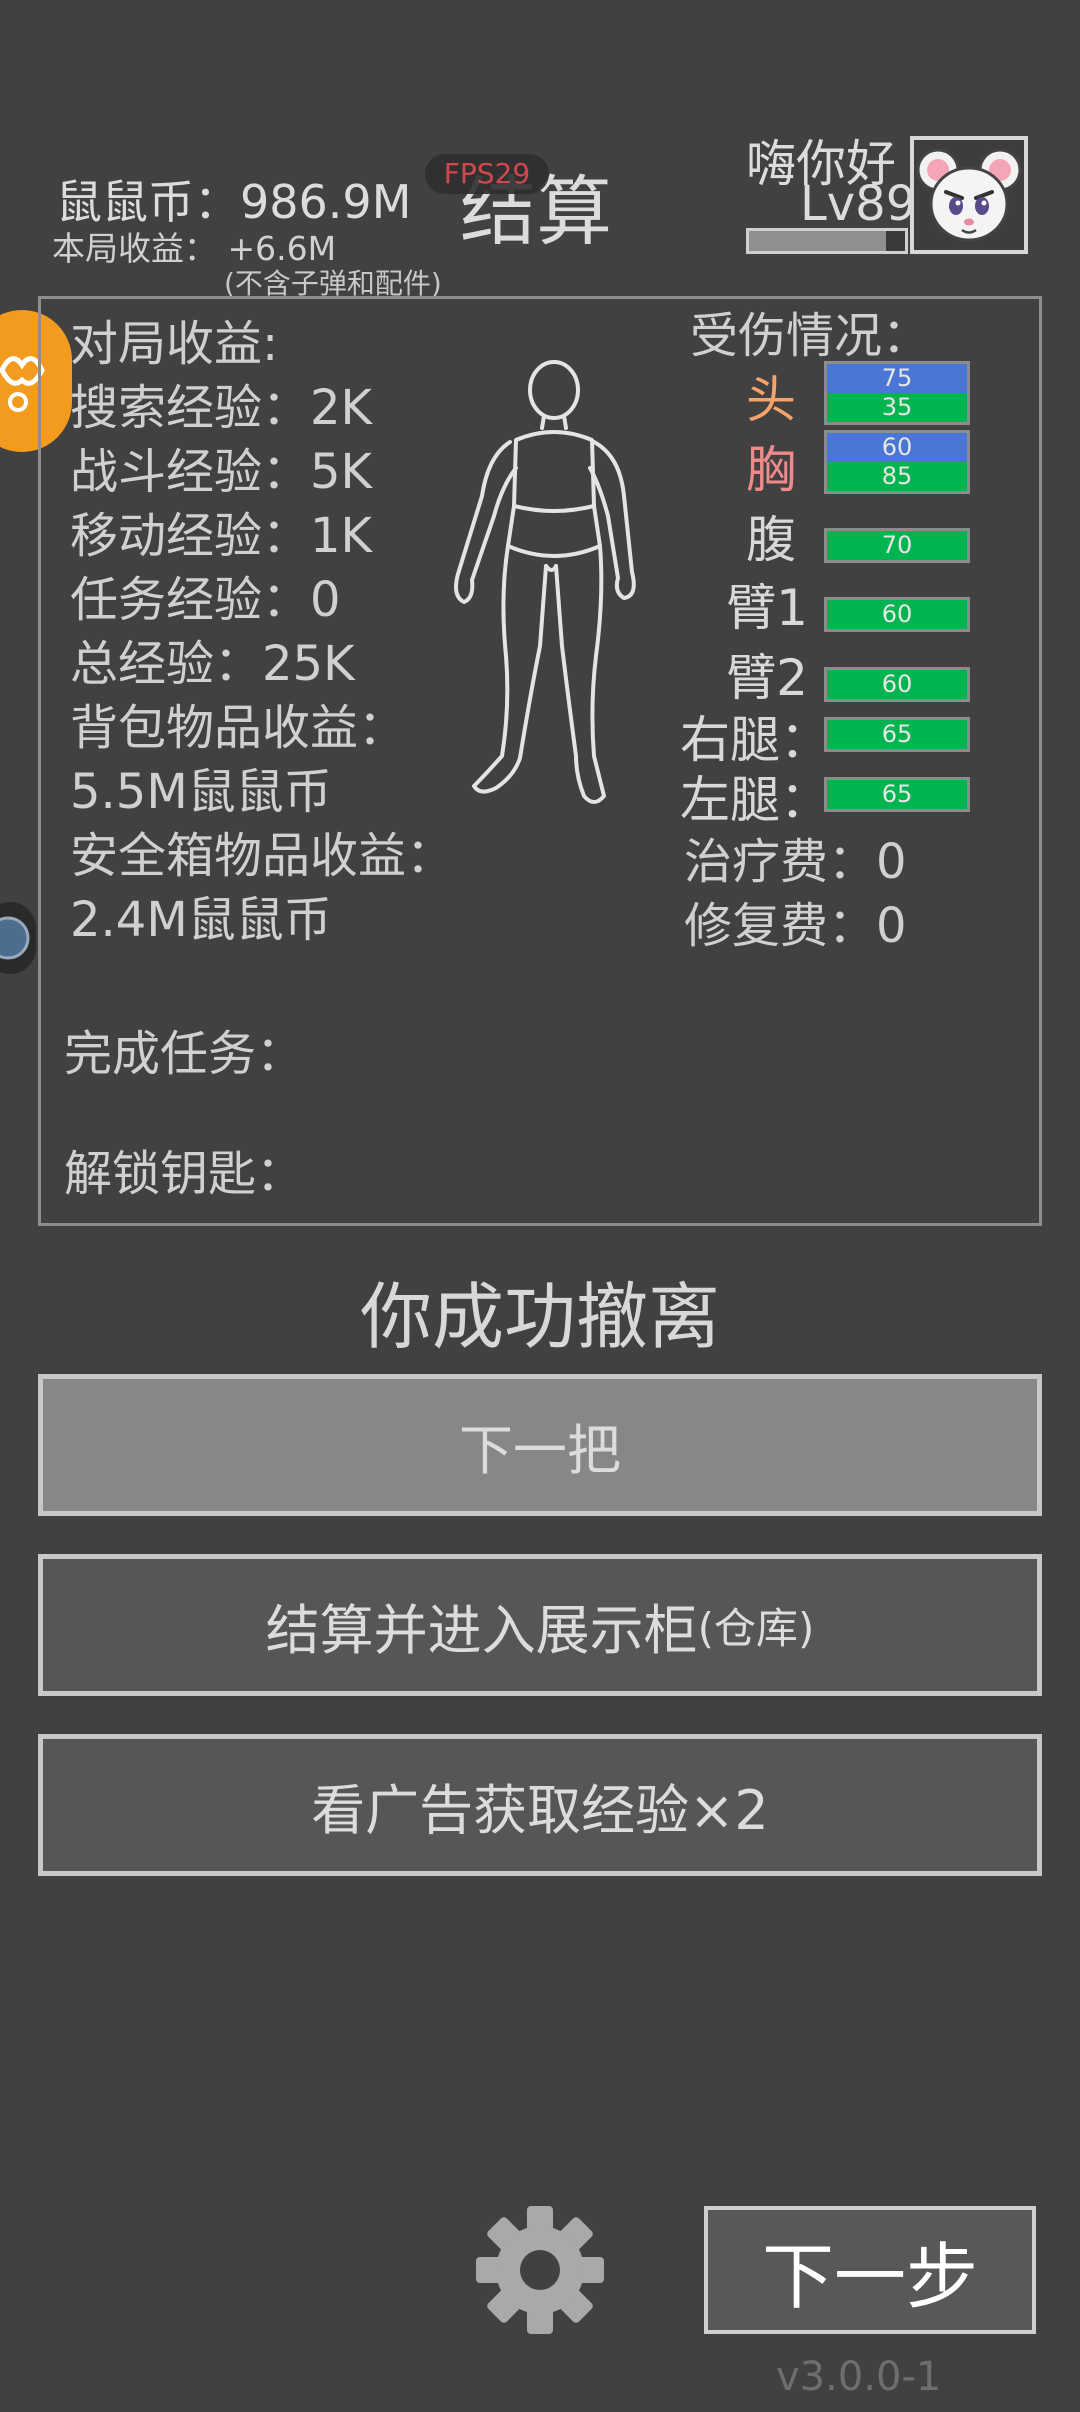 The width and height of the screenshot is (1080, 2412). Describe the element at coordinates (184, 1174) in the screenshot. I see `unlock-keys-label: 解锁钥匙：` at that location.